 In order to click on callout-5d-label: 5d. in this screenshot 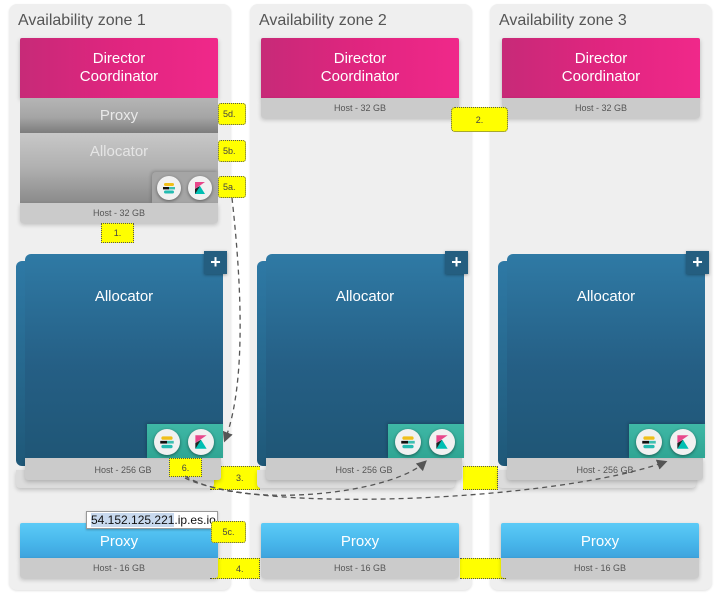, I will do `click(229, 114)`.